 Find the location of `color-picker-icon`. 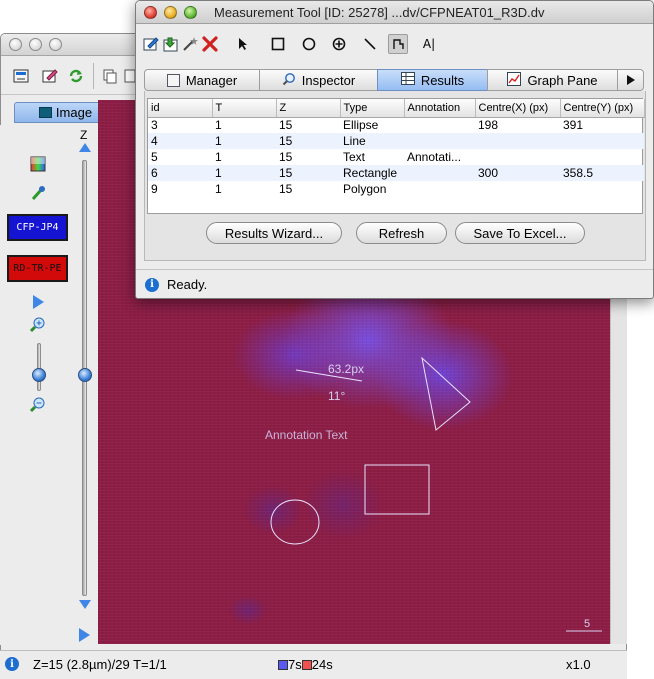

color-picker-icon is located at coordinates (38, 164).